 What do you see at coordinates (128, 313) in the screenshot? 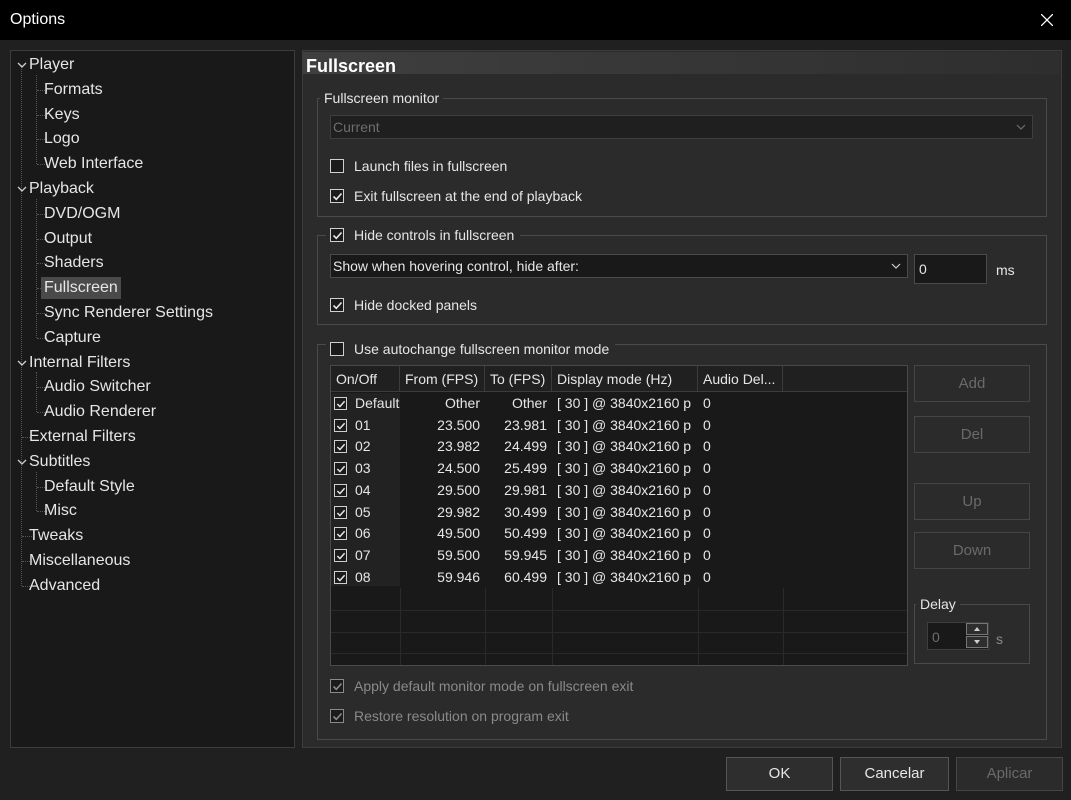
I see `tree-item-sync-renderer-settings: Sync Renderer Settings` at bounding box center [128, 313].